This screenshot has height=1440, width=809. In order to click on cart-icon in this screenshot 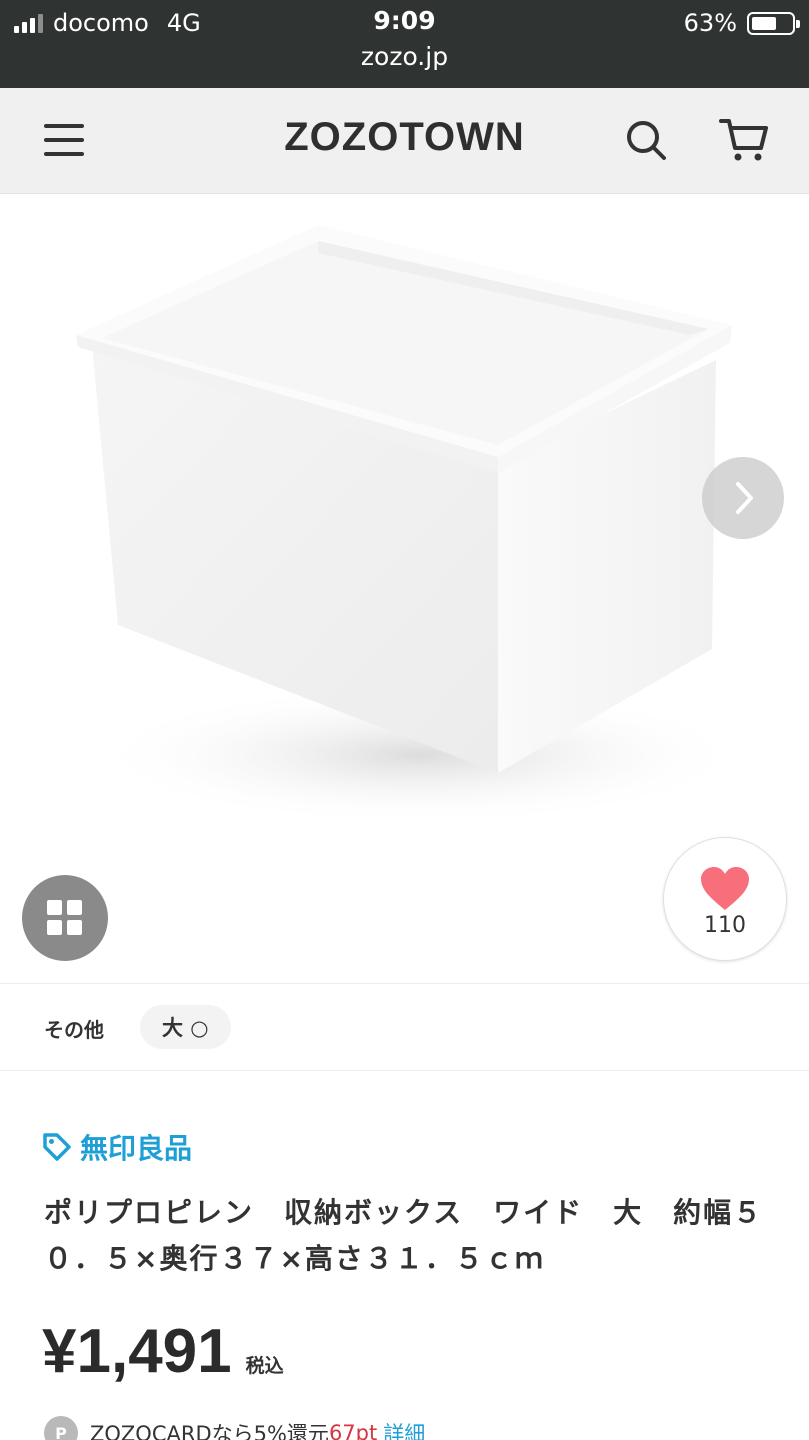, I will do `click(744, 140)`.